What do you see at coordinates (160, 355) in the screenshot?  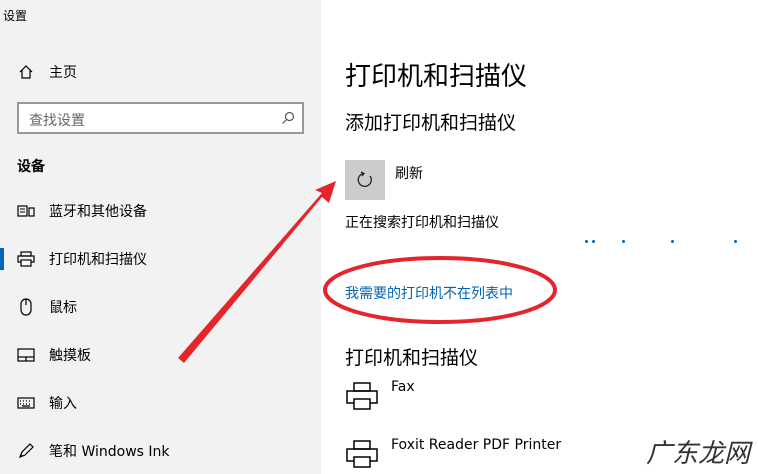 I see `sidebar-item-touchpad: 触摸板` at bounding box center [160, 355].